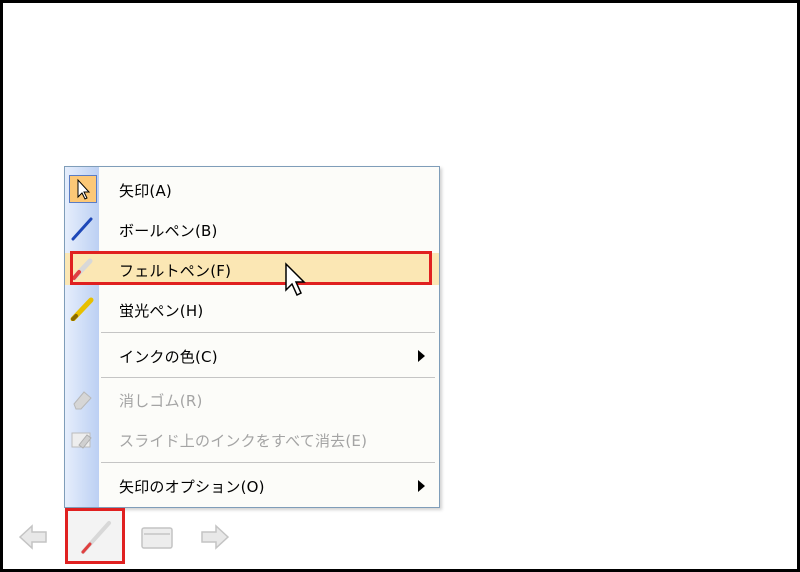 This screenshot has height=572, width=800. I want to click on menu-item-label: フェルトペン(F), so click(175, 271).